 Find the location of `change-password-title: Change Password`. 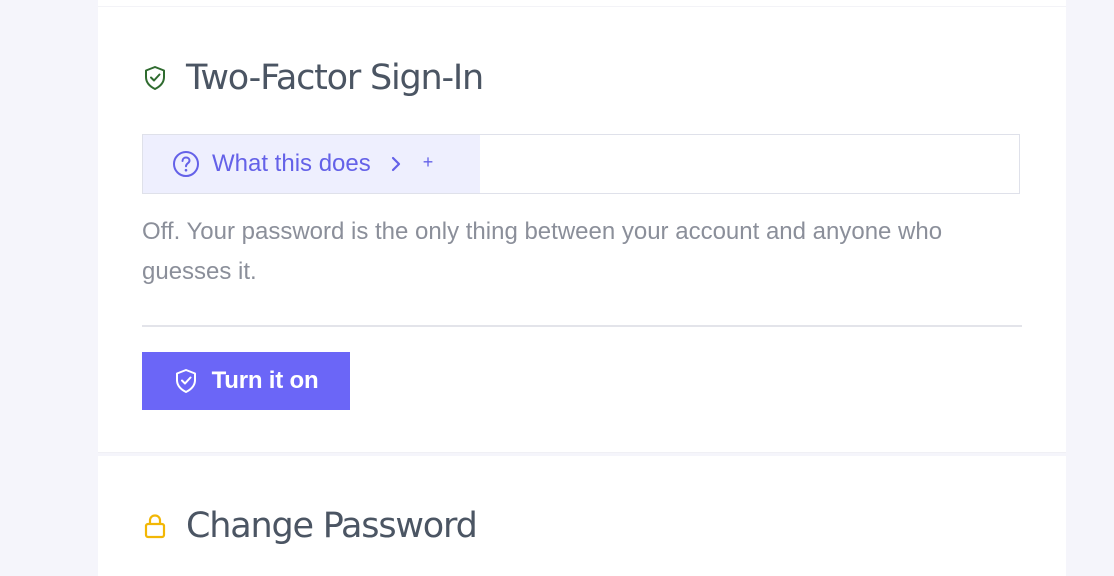

change-password-title: Change Password is located at coordinates (332, 526).